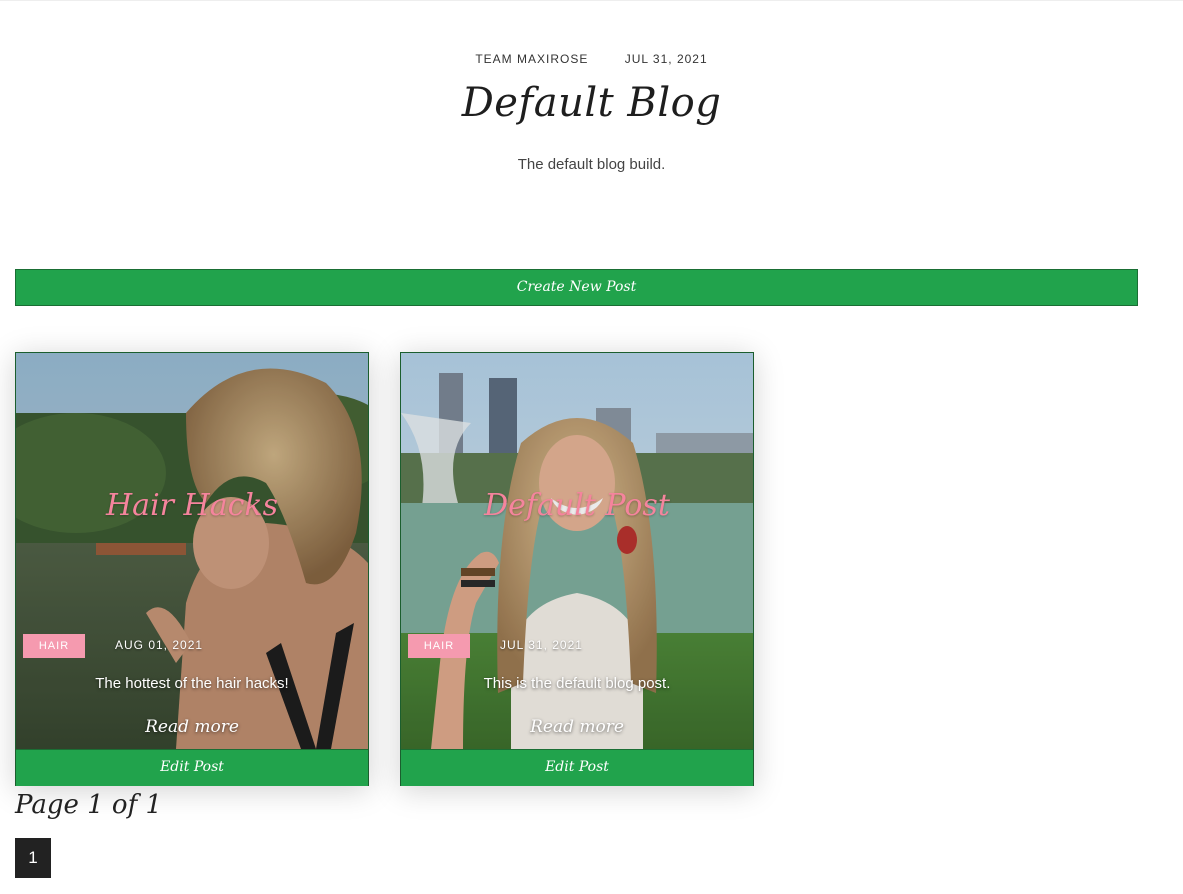 This screenshot has width=1183, height=894. What do you see at coordinates (591, 164) in the screenshot?
I see `page-subtitle: The default blog build.` at bounding box center [591, 164].